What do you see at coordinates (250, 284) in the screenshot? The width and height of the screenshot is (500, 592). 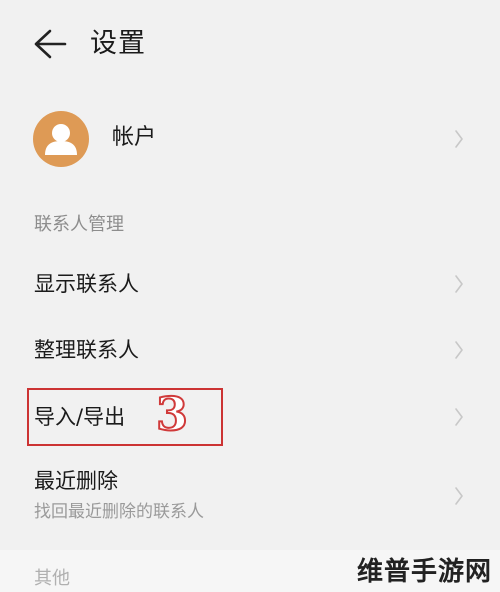 I see `list-item-show-contacts: 显示联系人` at bounding box center [250, 284].